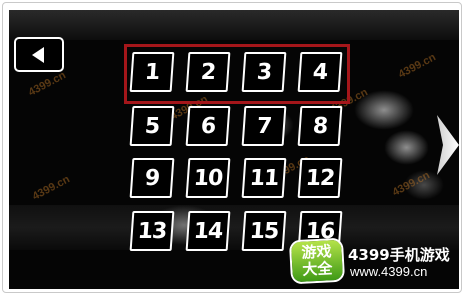  Describe the element at coordinates (152, 72) in the screenshot. I see `level-tile-1: 1` at that location.